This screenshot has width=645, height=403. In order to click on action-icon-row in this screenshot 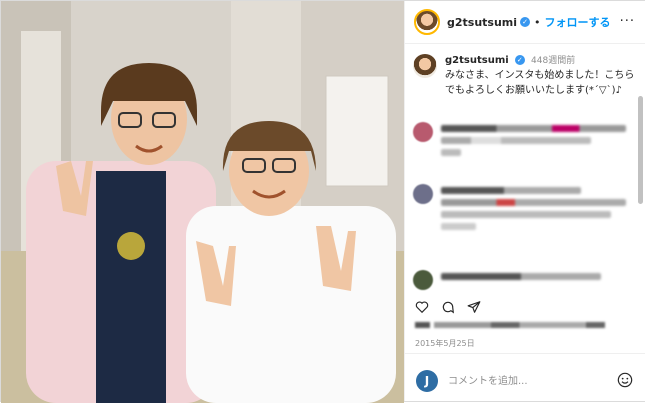, I will do `click(448, 307)`.